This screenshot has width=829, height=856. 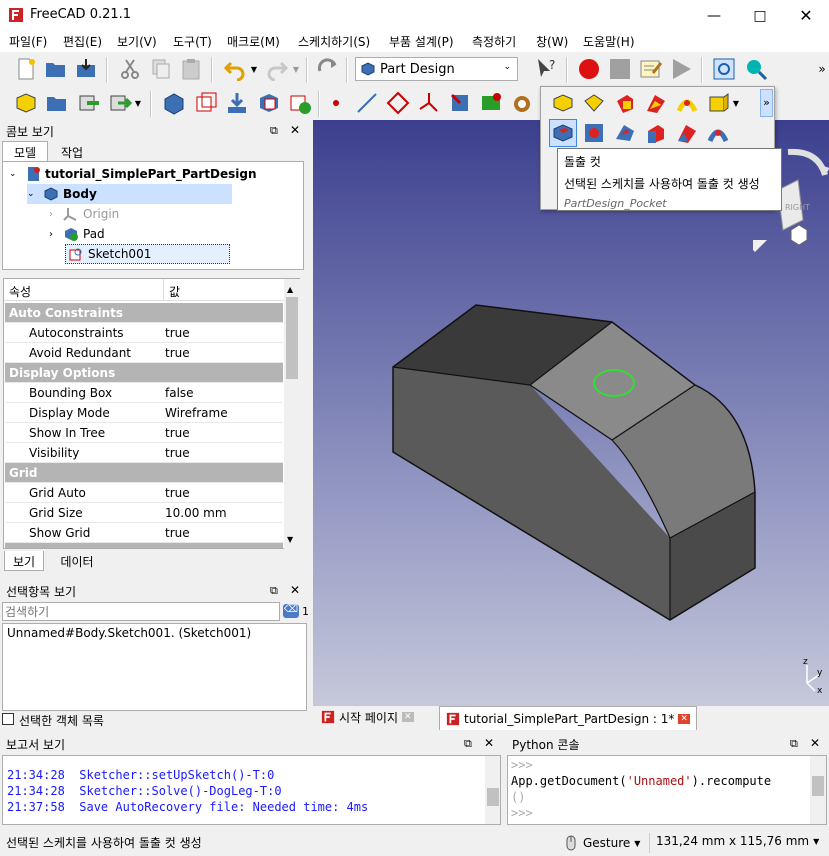 What do you see at coordinates (191, 69) in the screenshot?
I see `paste-button` at bounding box center [191, 69].